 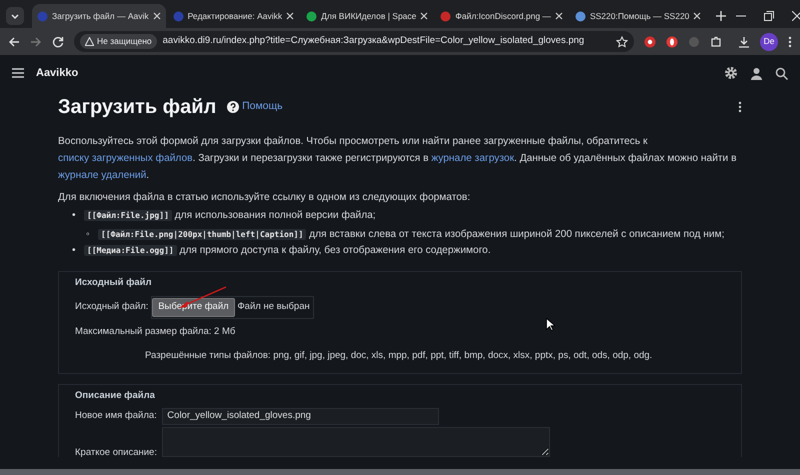 What do you see at coordinates (731, 73) in the screenshot?
I see `settings-icon` at bounding box center [731, 73].